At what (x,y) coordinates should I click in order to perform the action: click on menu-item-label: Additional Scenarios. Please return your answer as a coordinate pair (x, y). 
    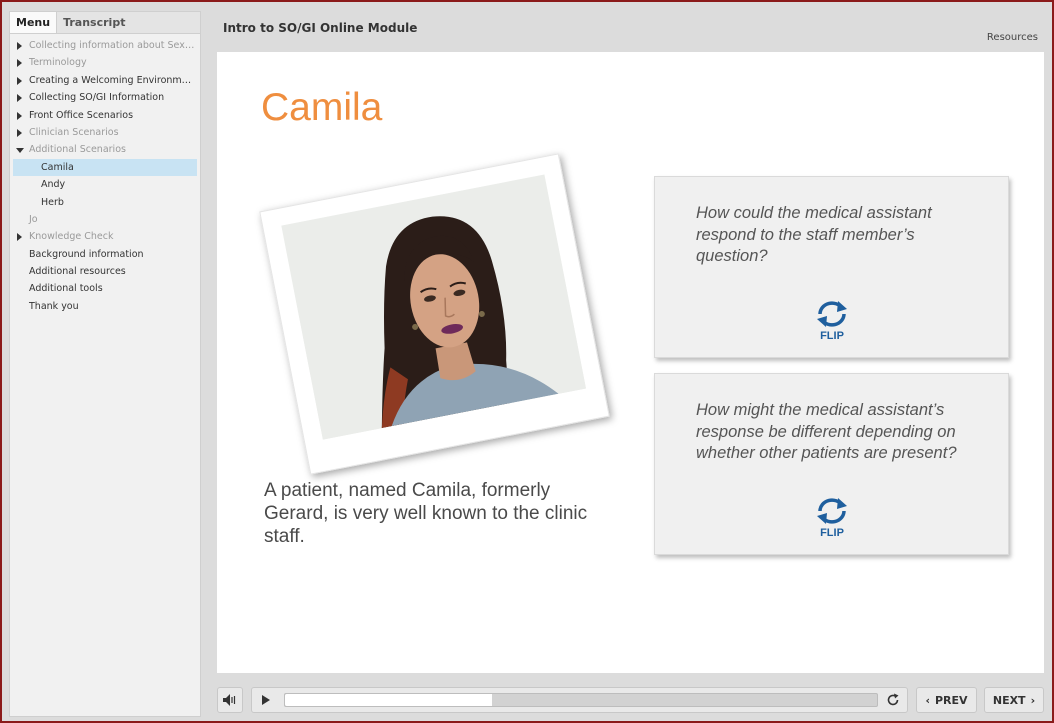
    Looking at the image, I should click on (77, 150).